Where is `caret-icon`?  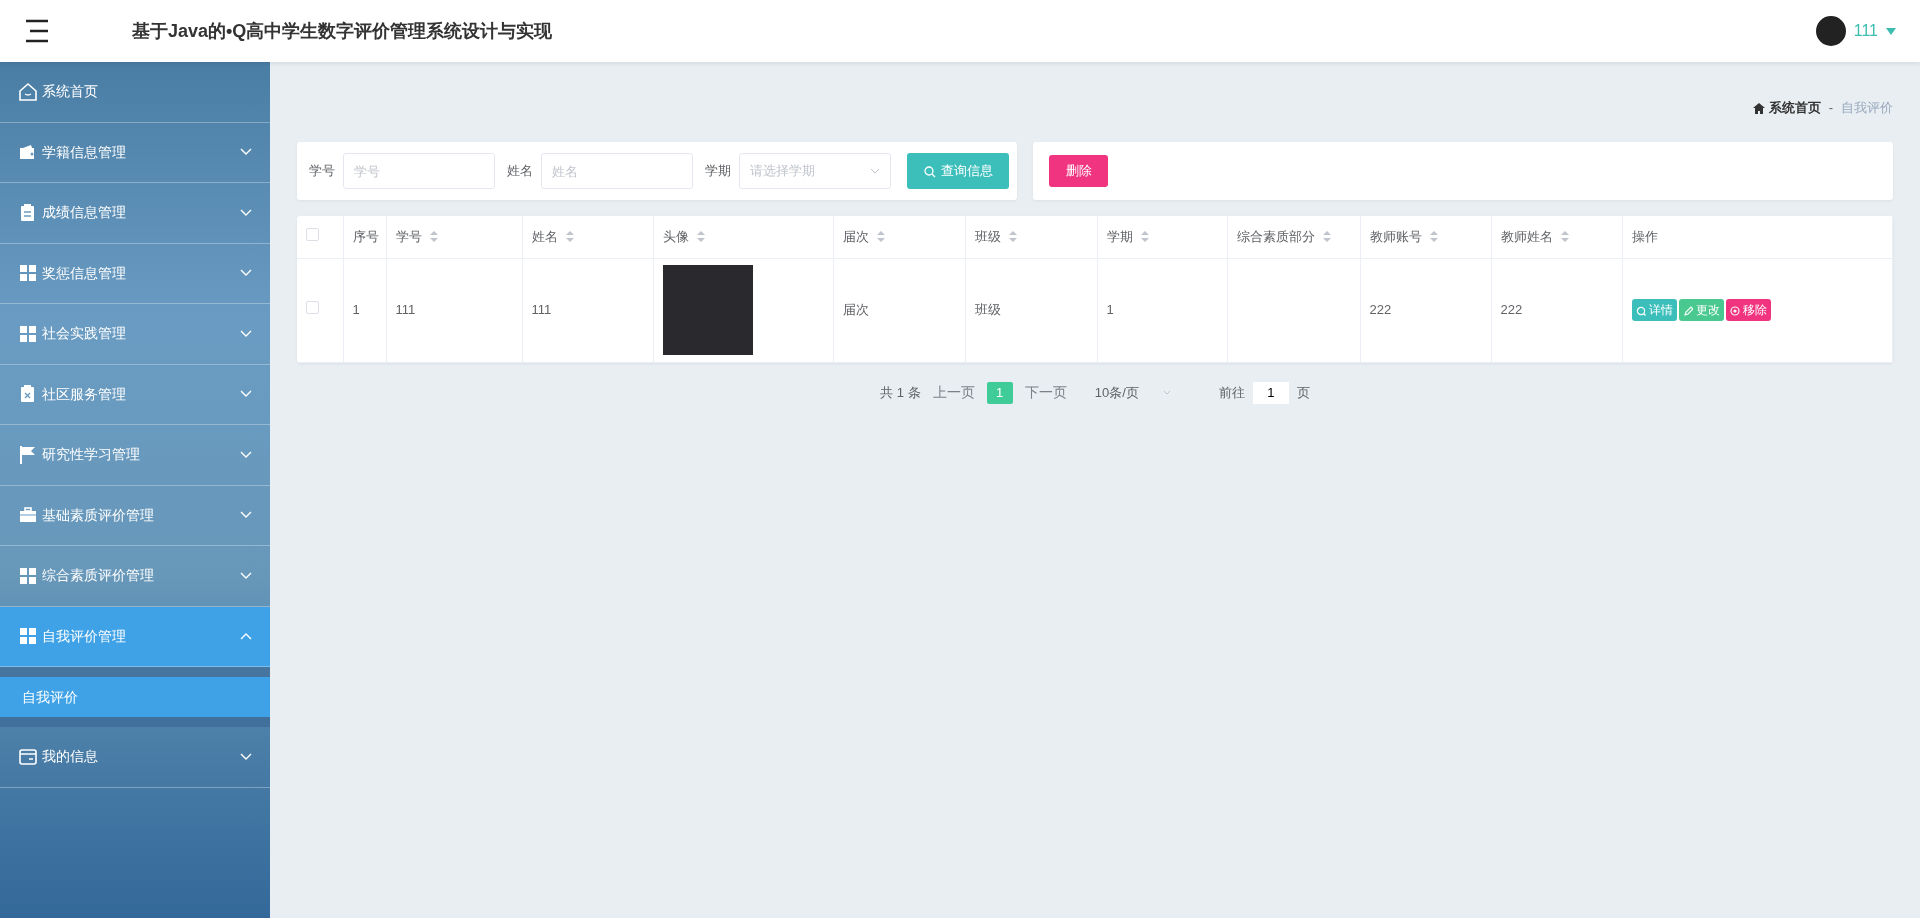 caret-icon is located at coordinates (1891, 31).